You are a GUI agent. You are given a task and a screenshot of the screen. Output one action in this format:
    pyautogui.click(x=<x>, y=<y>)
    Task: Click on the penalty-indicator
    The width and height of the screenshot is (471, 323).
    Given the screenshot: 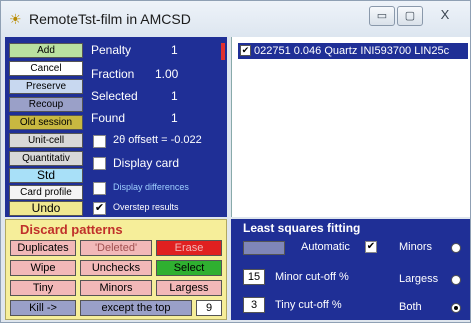 What is the action you would take?
    pyautogui.click(x=223, y=51)
    